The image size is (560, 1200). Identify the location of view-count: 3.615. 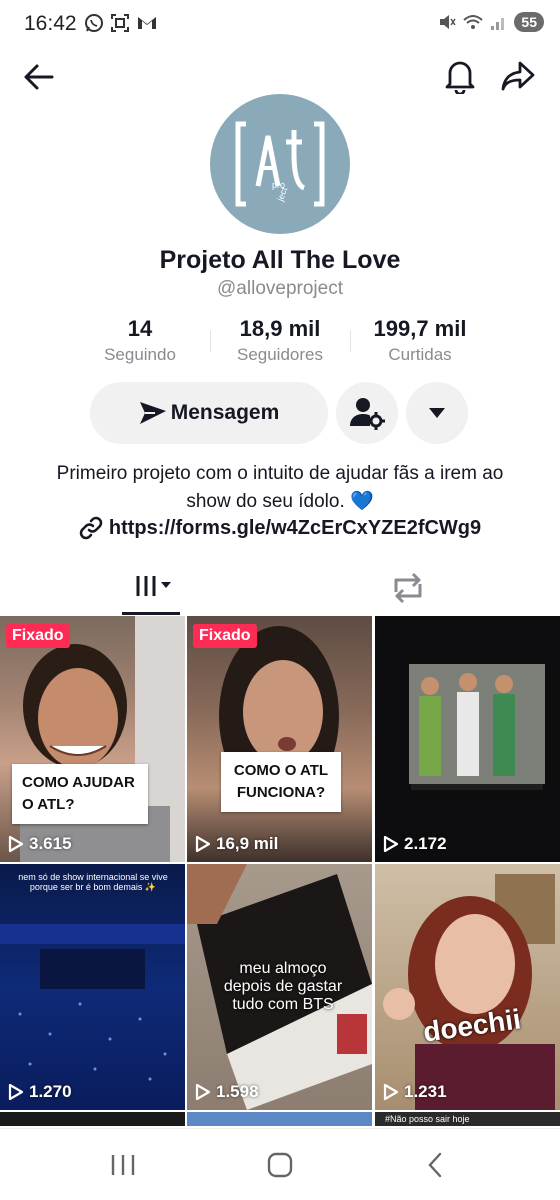
(40, 844).